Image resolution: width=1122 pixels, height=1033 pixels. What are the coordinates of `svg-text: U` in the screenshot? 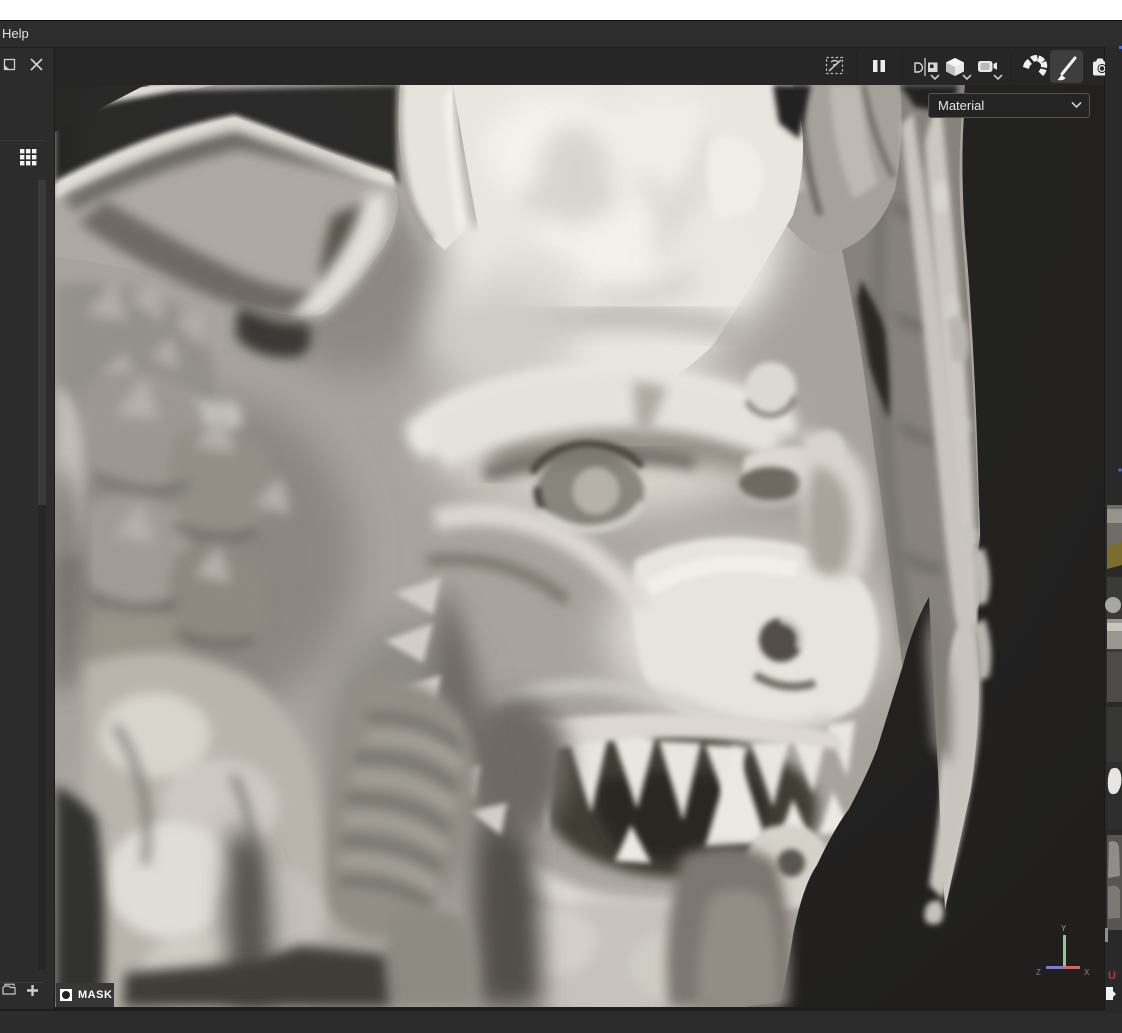 It's located at (1112, 976).